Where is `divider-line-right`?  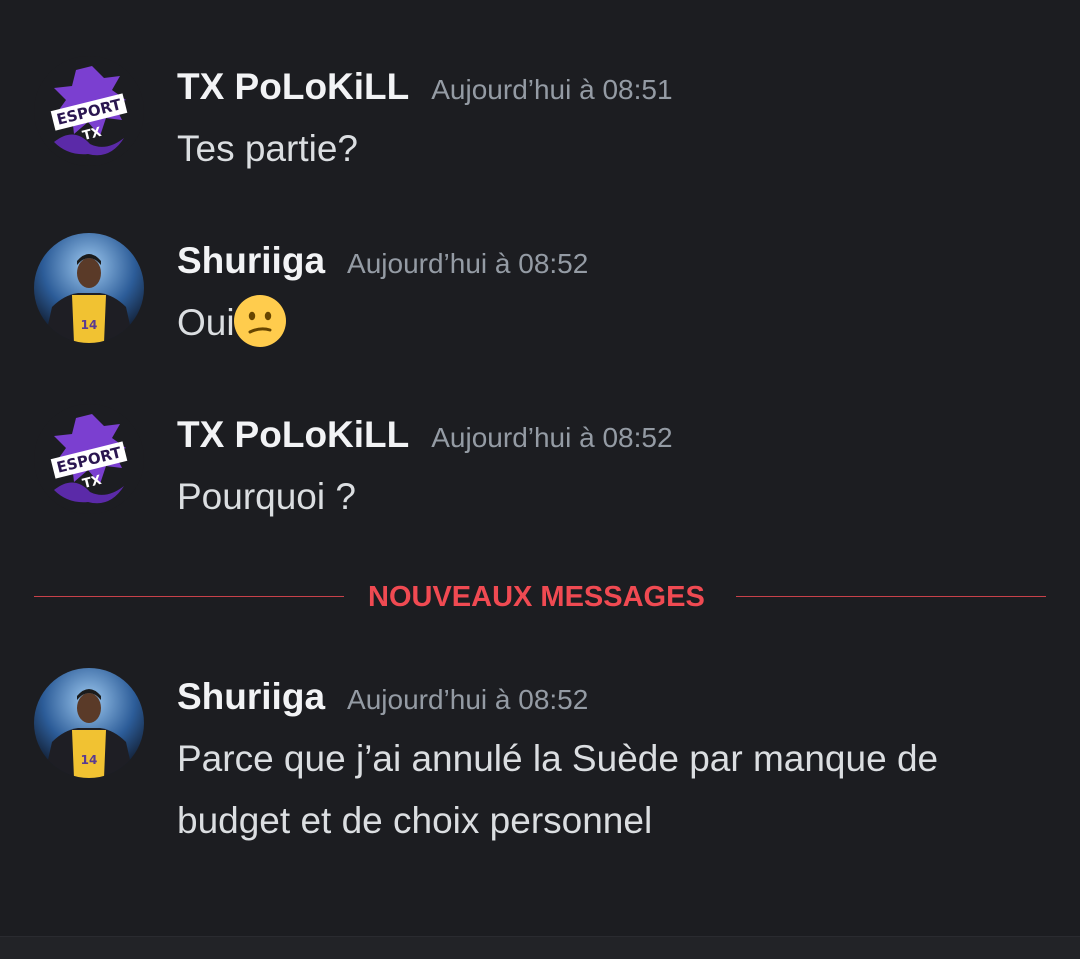 divider-line-right is located at coordinates (891, 596).